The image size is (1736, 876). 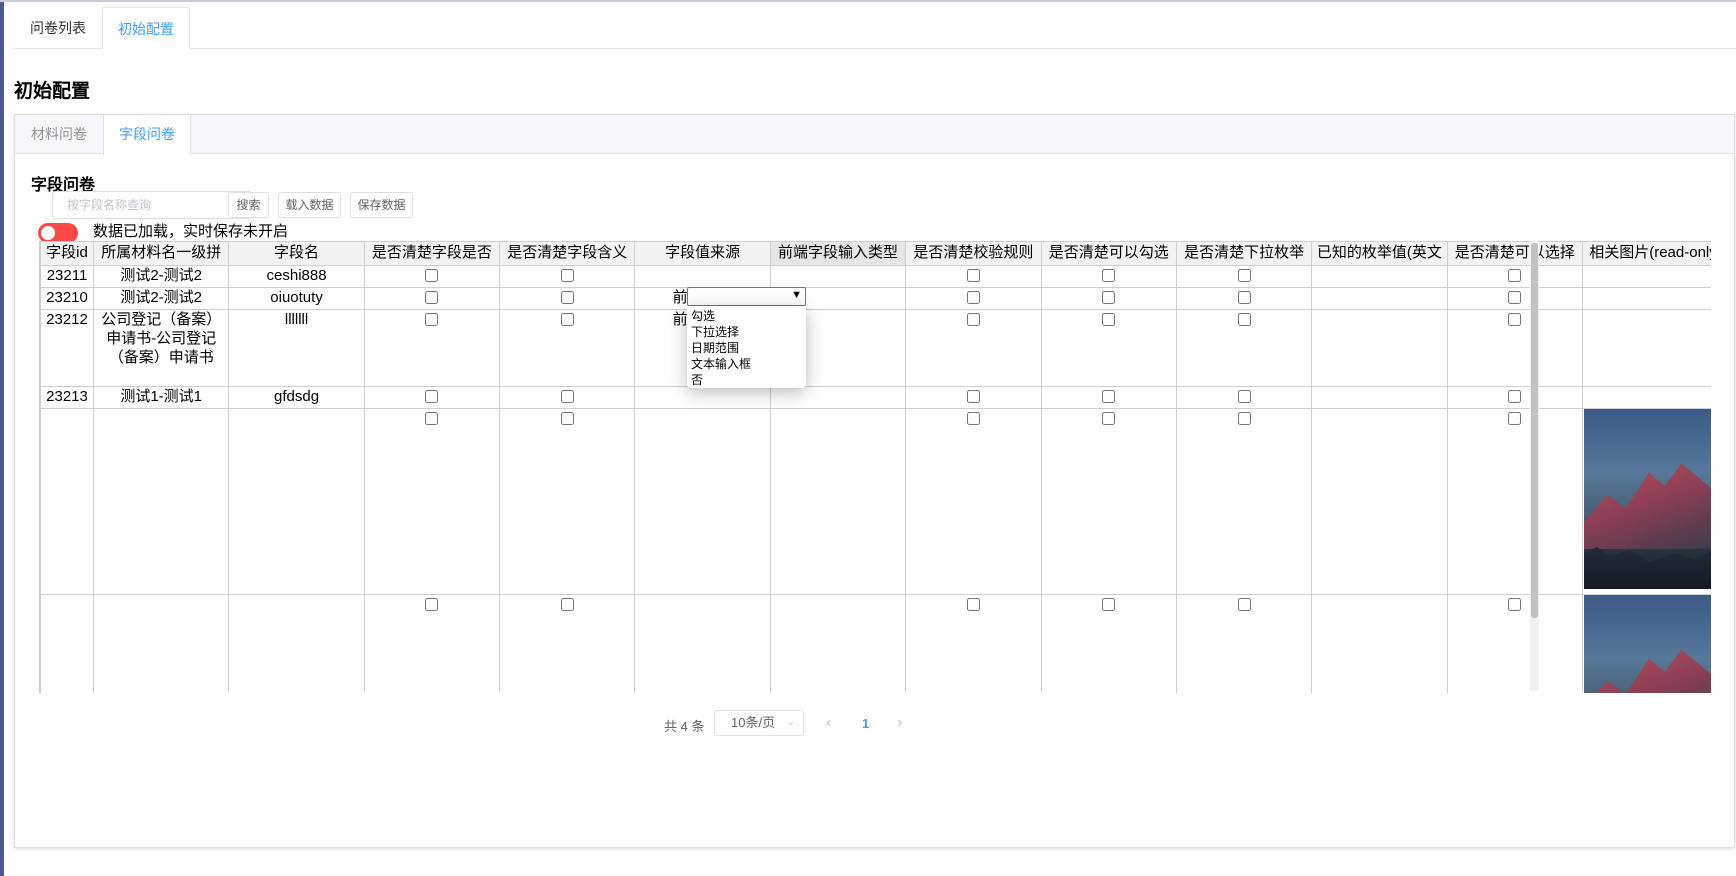 What do you see at coordinates (67, 397) in the screenshot?
I see `cell-id: 23213` at bounding box center [67, 397].